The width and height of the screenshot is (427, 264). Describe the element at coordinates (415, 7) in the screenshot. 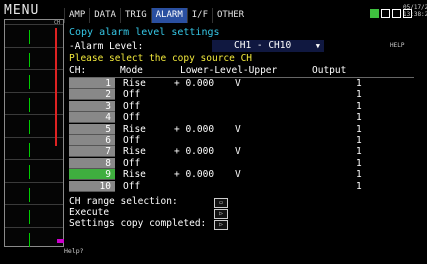

I see `date-text: 05/17/2024` at that location.